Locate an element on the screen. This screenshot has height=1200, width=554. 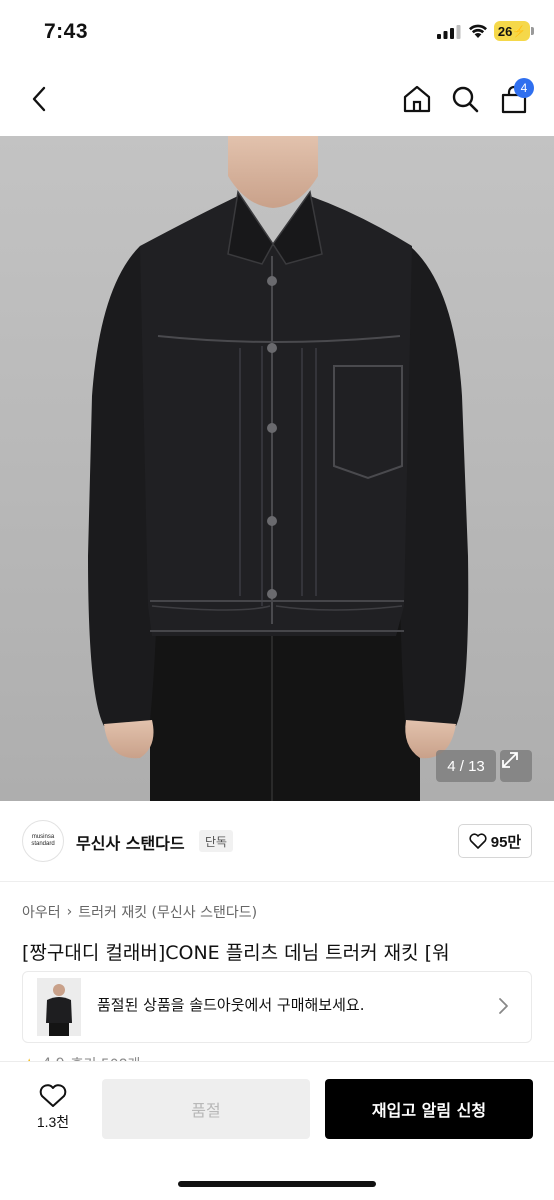
home-button is located at coordinates (417, 99).